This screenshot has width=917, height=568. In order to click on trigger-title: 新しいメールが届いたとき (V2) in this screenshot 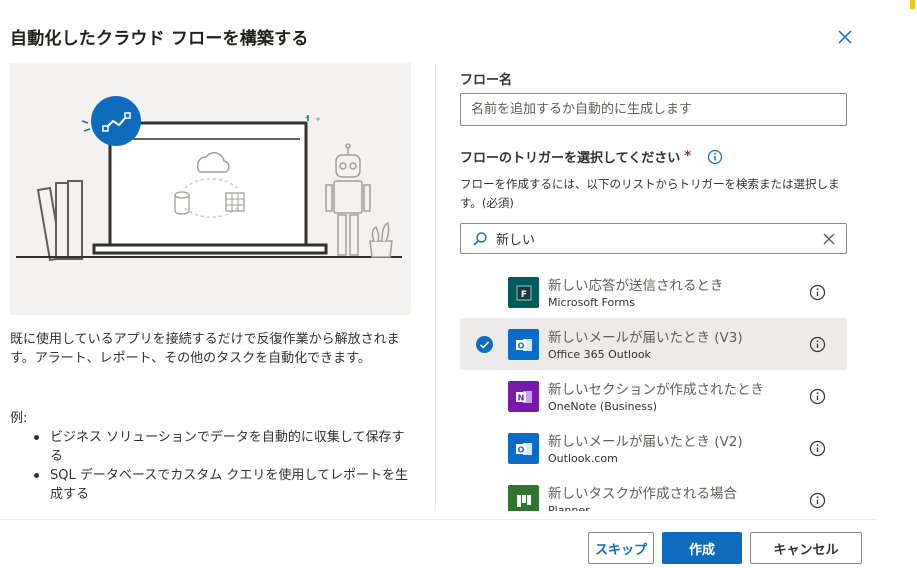, I will do `click(645, 442)`.